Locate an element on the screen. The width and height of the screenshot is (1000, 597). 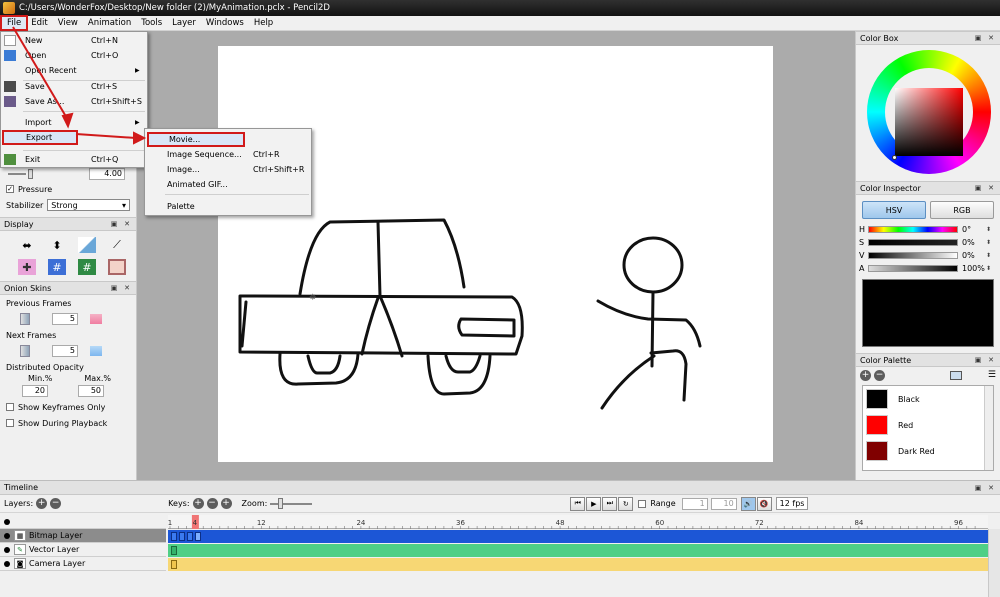
range-checkbox is located at coordinates (642, 503).